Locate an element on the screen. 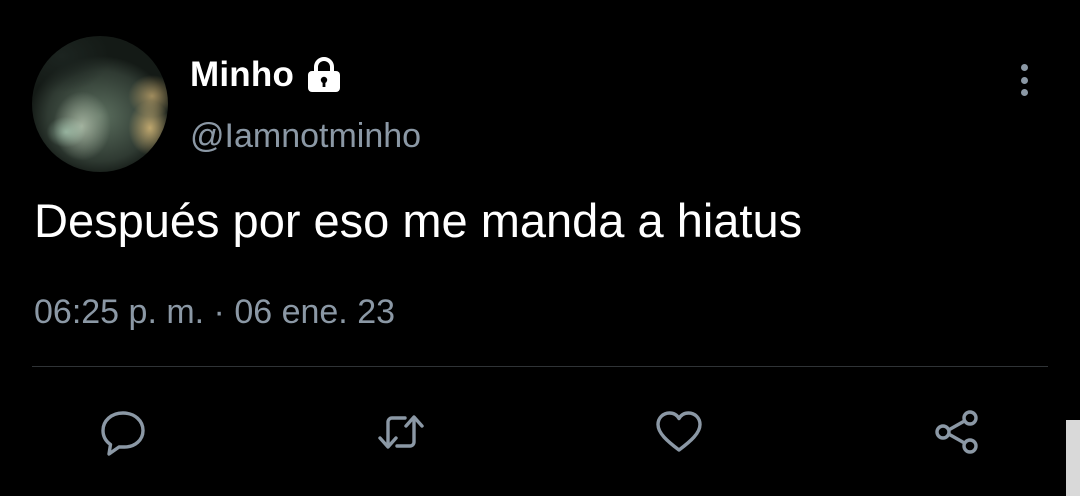  divider is located at coordinates (540, 366).